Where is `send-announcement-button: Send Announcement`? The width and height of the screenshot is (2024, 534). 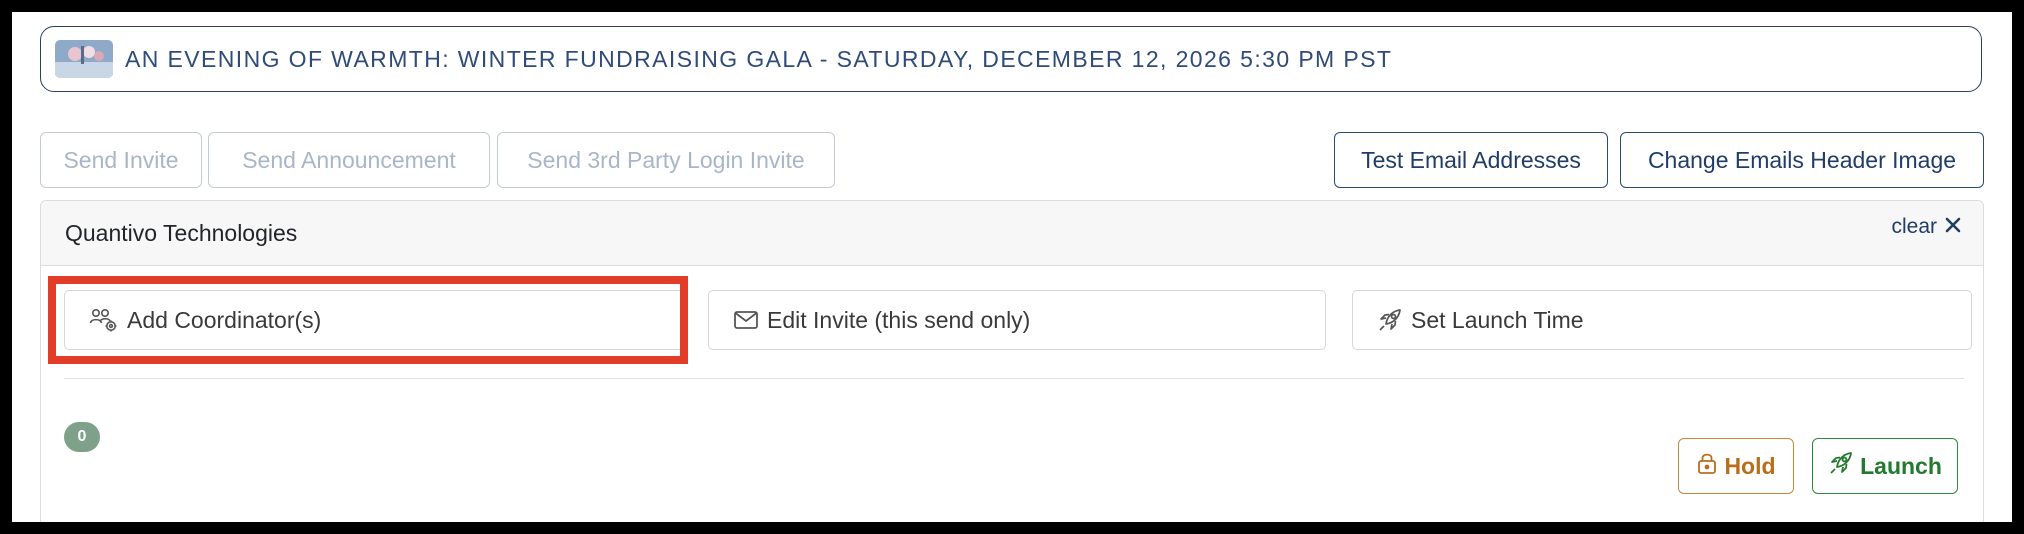 send-announcement-button: Send Announcement is located at coordinates (349, 160).